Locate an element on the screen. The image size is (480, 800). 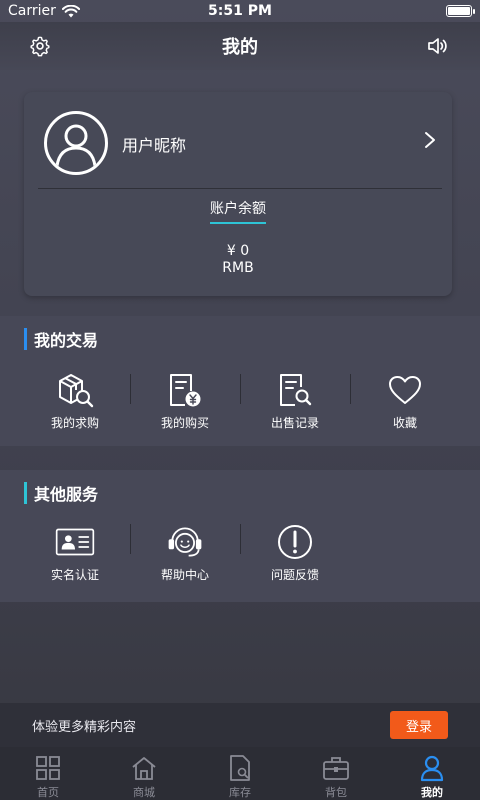
services-section-title: 其他服务 is located at coordinates (61, 493).